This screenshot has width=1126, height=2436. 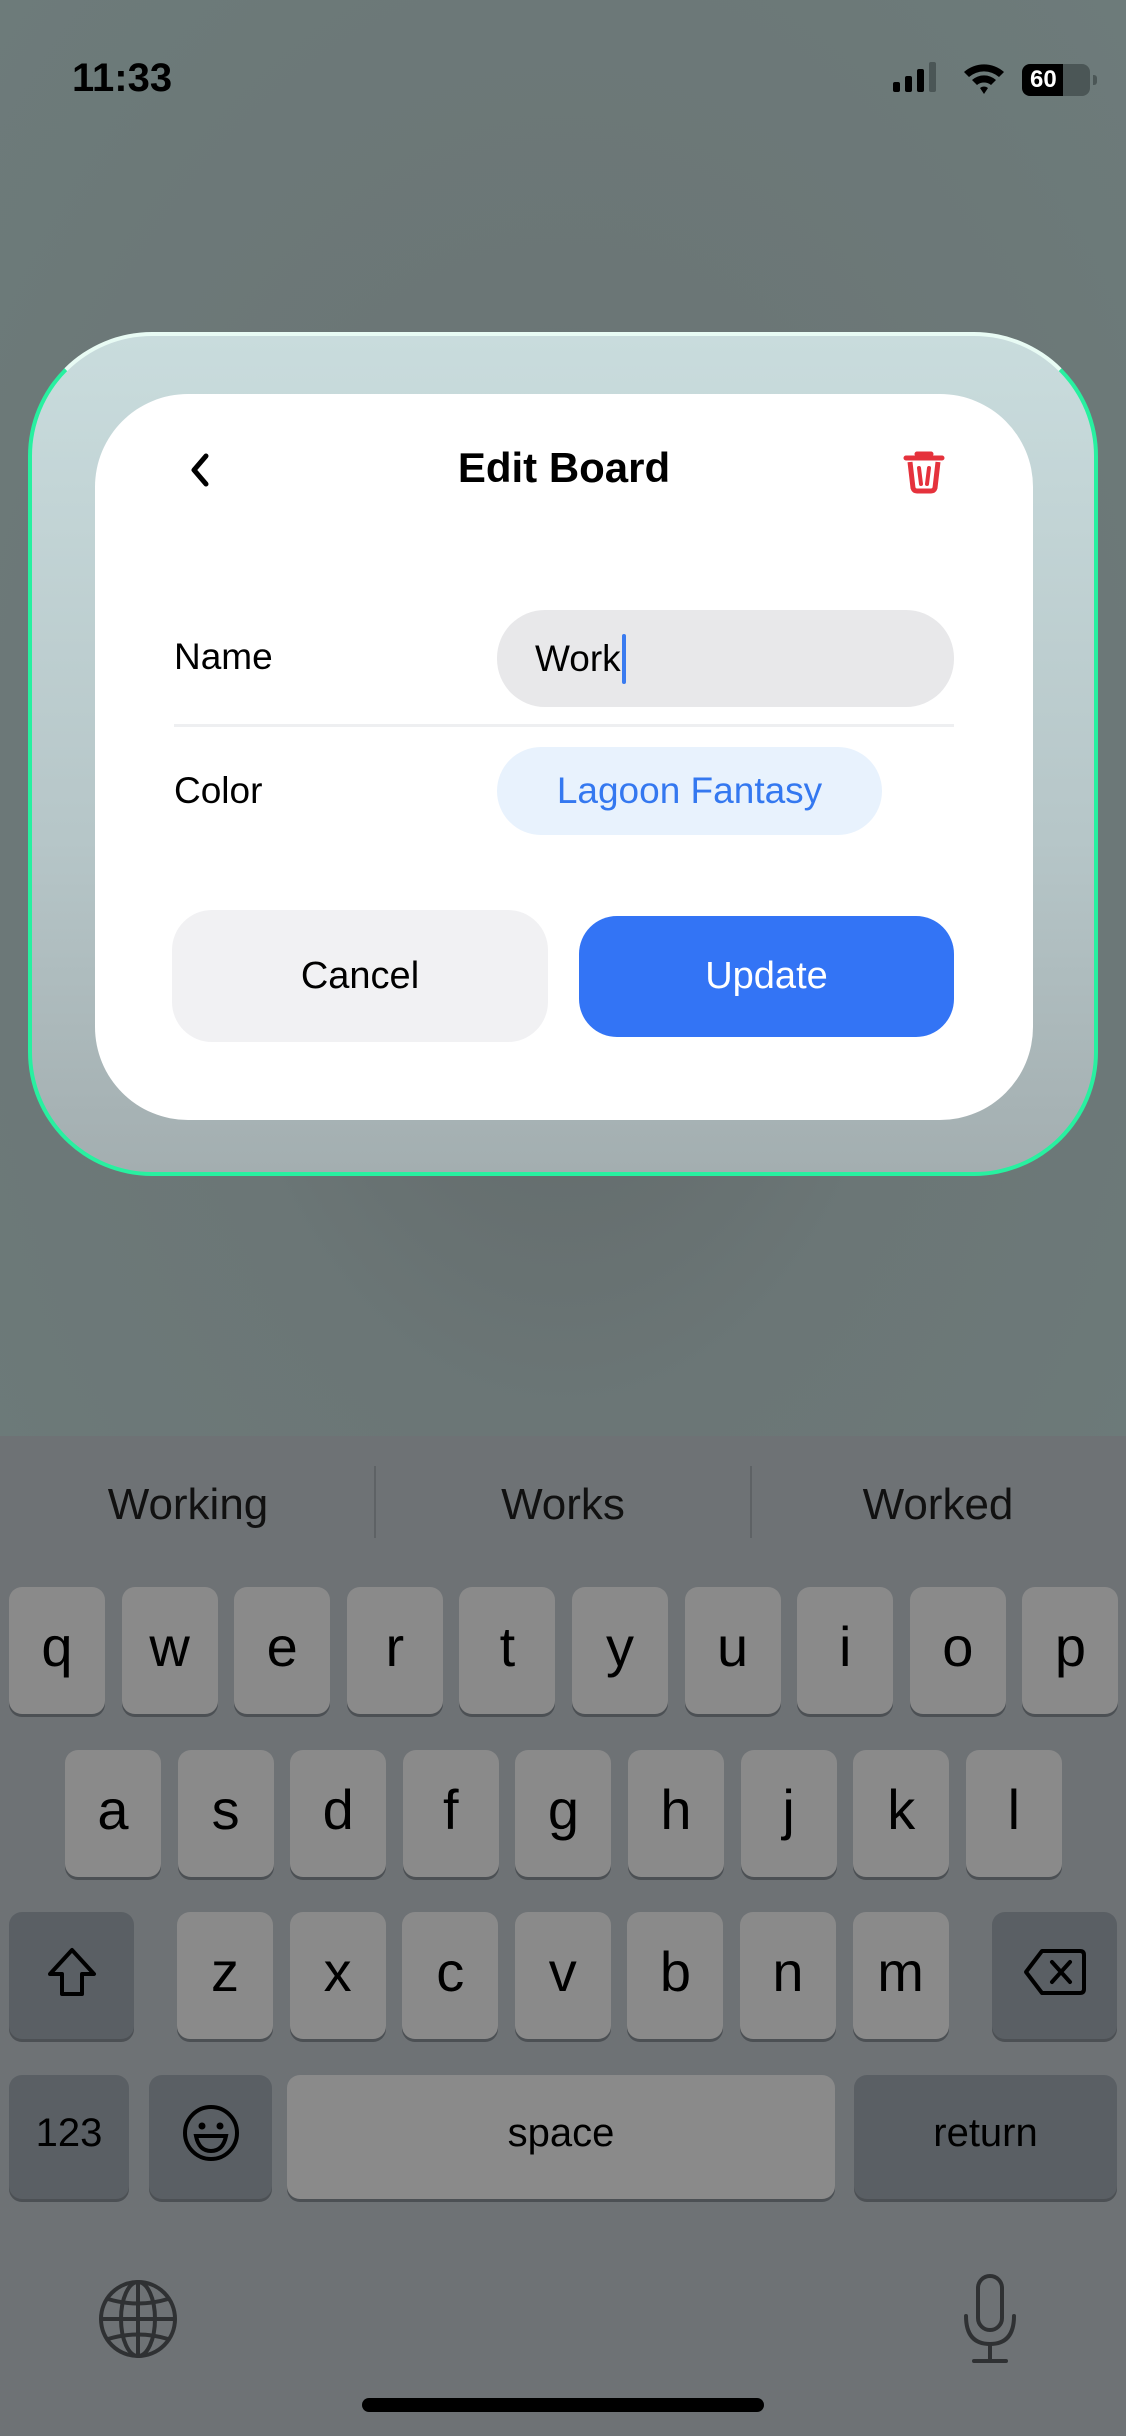 I want to click on key-e: e, so click(x=282, y=1650).